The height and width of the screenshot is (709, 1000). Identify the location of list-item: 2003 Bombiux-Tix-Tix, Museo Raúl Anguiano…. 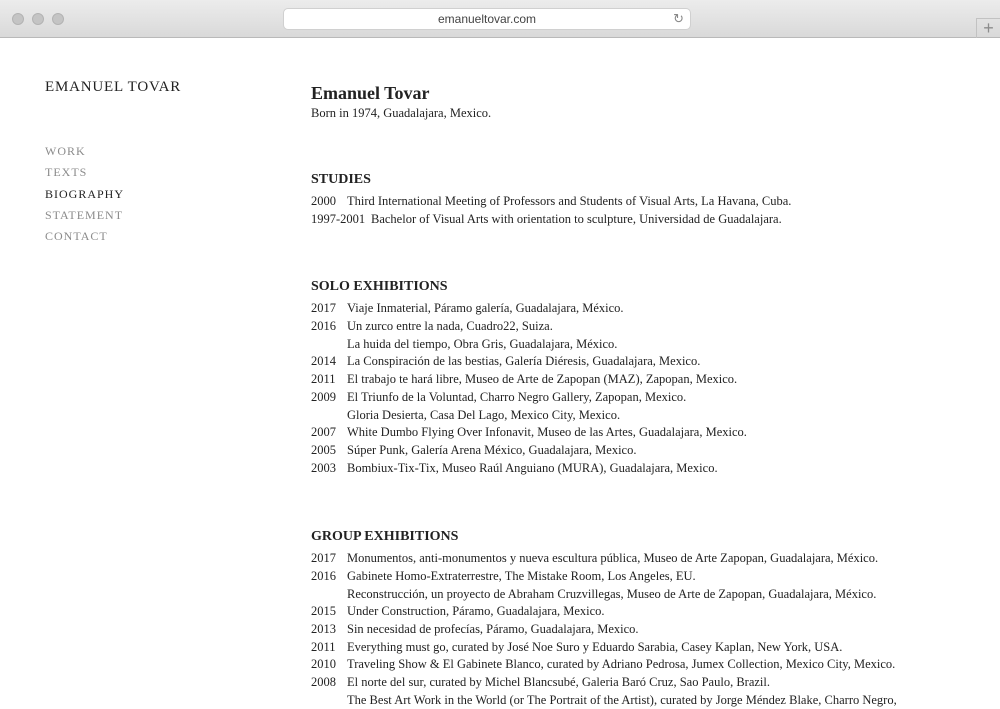
(651, 469).